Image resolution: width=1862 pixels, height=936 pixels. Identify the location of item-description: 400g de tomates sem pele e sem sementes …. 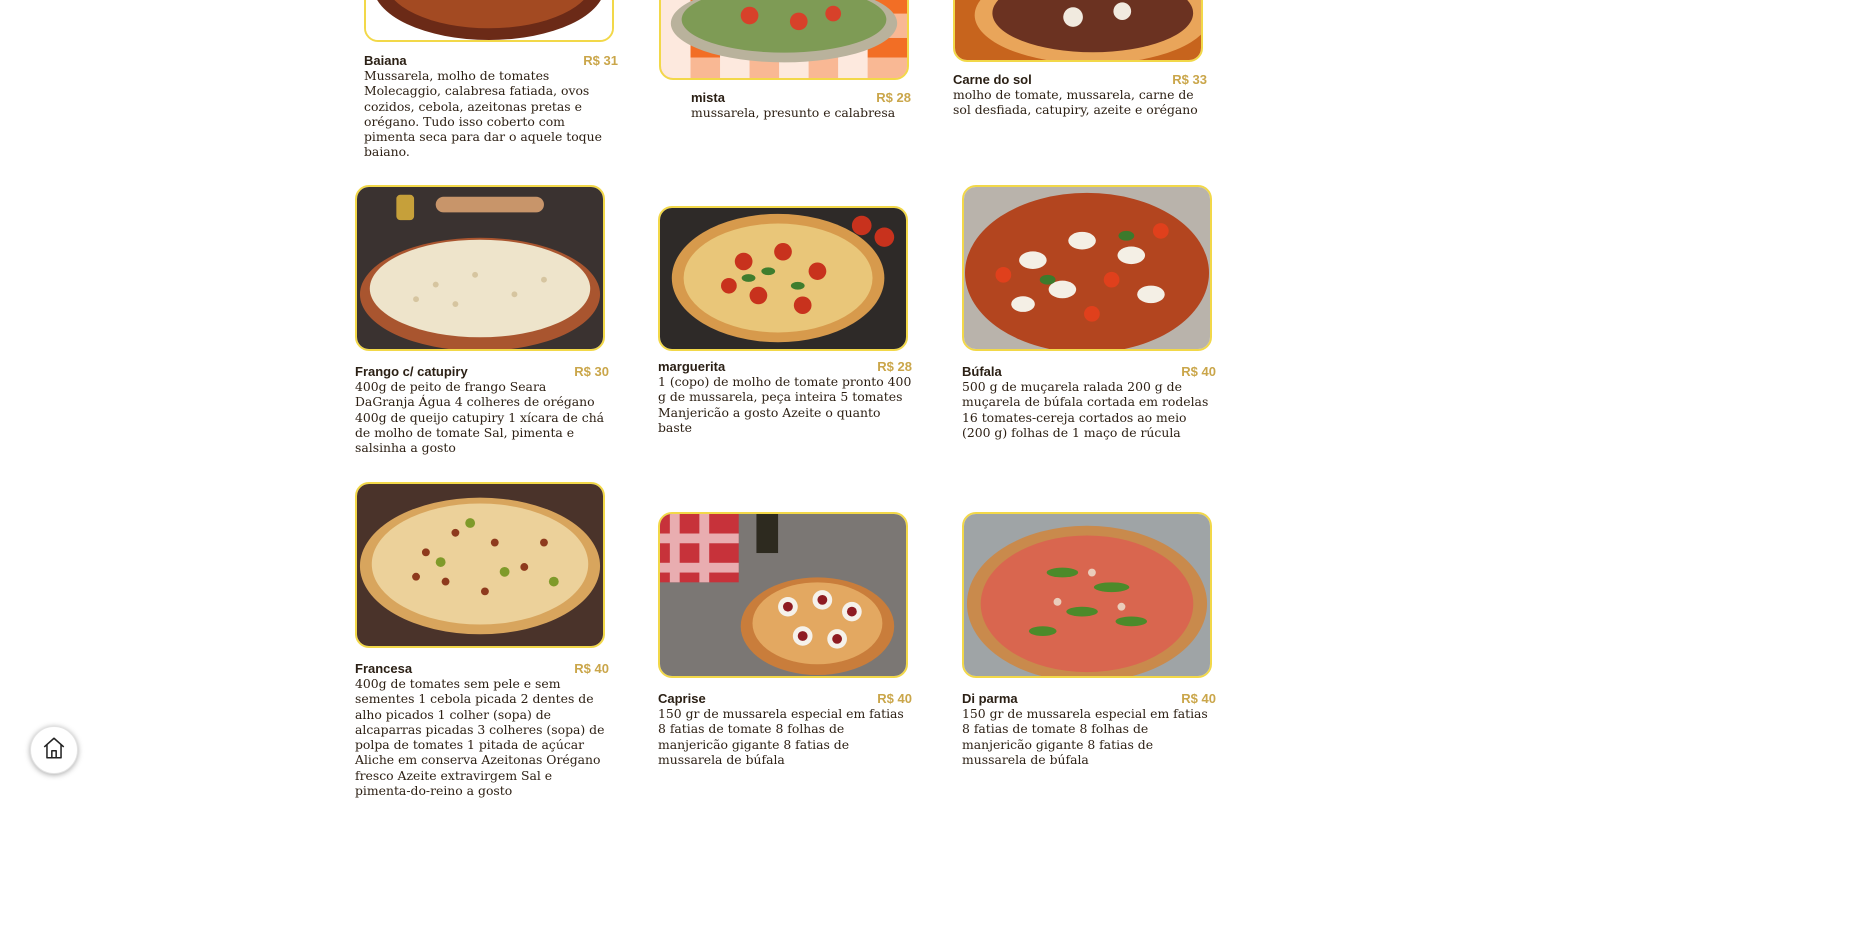
(480, 737).